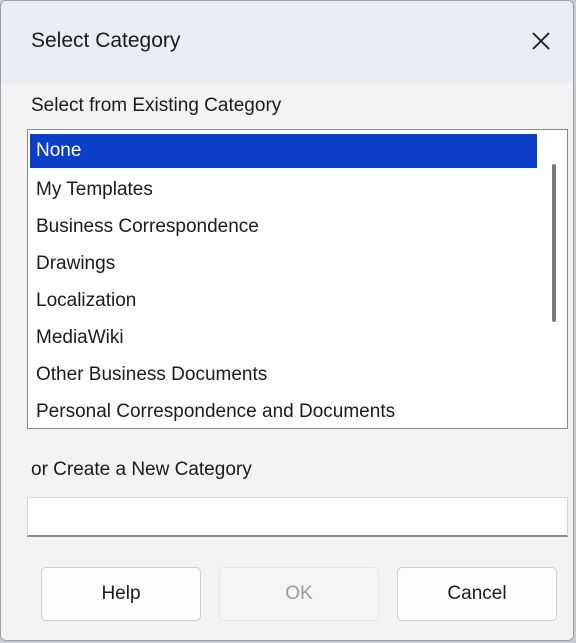 This screenshot has width=576, height=643. I want to click on category-list-item: Other Business Documents, so click(283, 374).